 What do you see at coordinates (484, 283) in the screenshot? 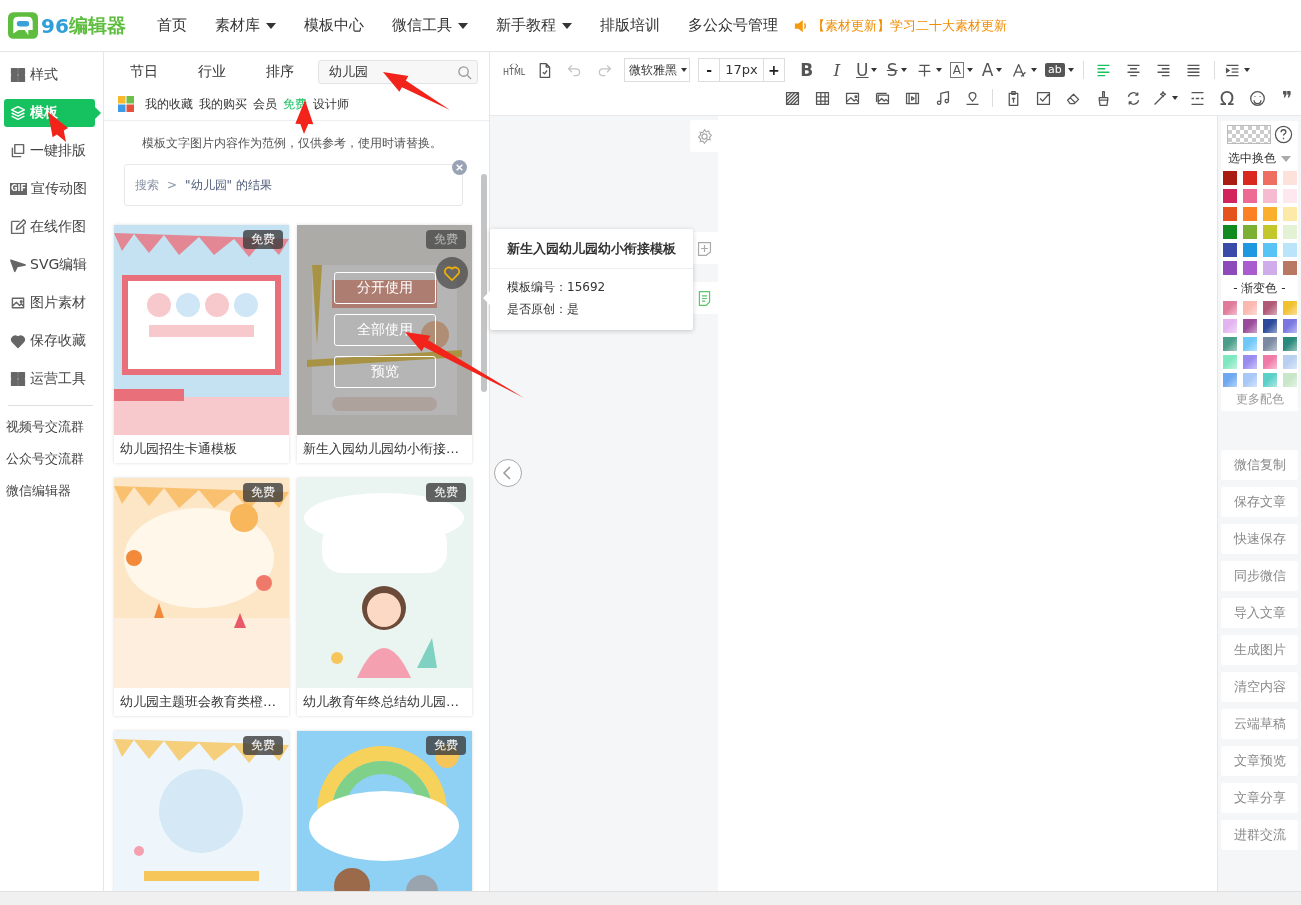
I see `scrollbar-thumb` at bounding box center [484, 283].